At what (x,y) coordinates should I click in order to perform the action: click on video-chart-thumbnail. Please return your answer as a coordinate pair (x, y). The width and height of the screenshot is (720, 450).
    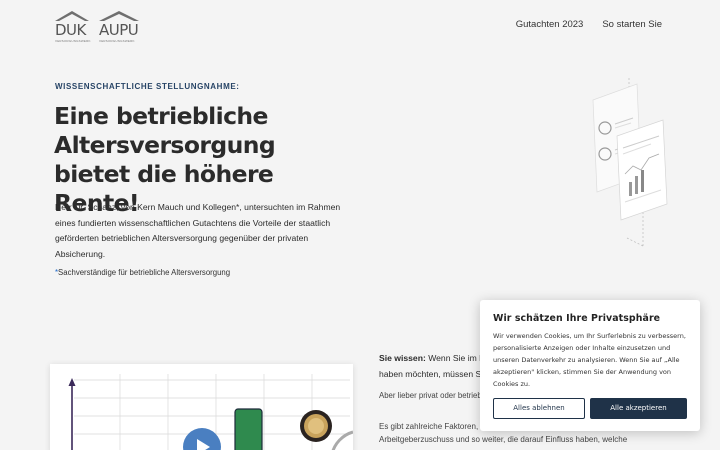
    Looking at the image, I should click on (201, 407).